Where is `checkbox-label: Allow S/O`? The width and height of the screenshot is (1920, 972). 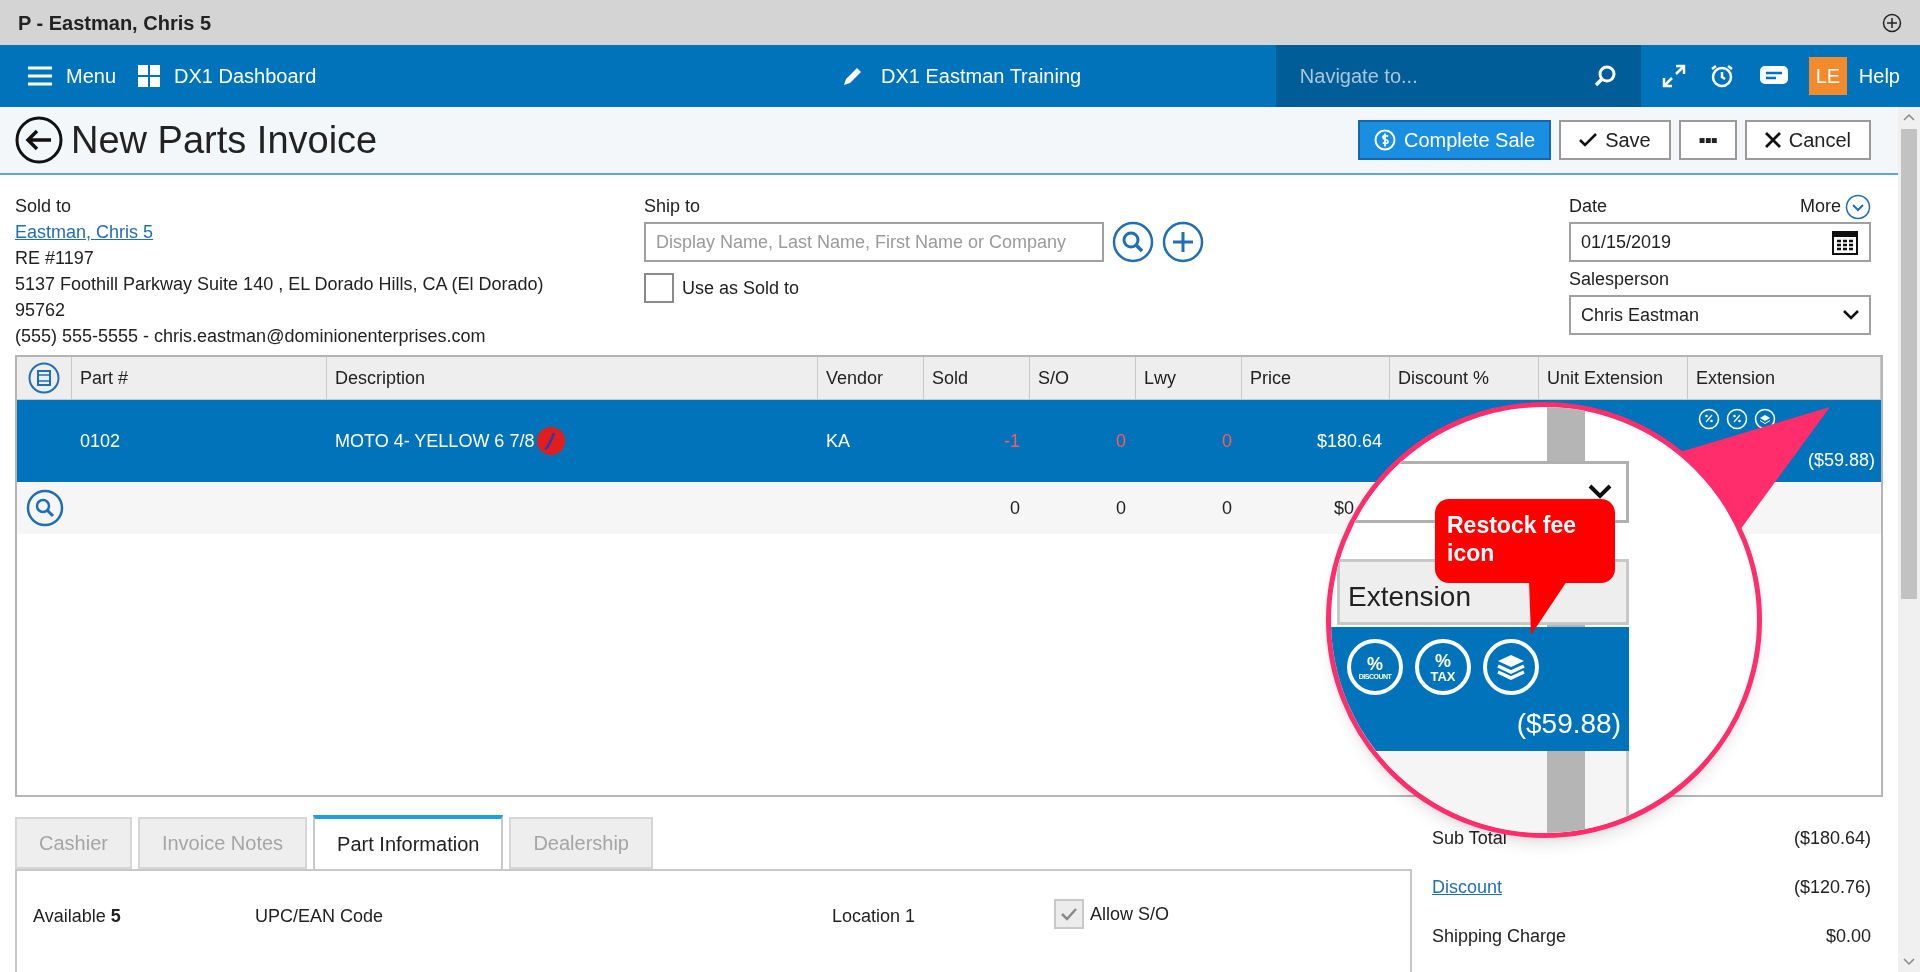
checkbox-label: Allow S/O is located at coordinates (1130, 914).